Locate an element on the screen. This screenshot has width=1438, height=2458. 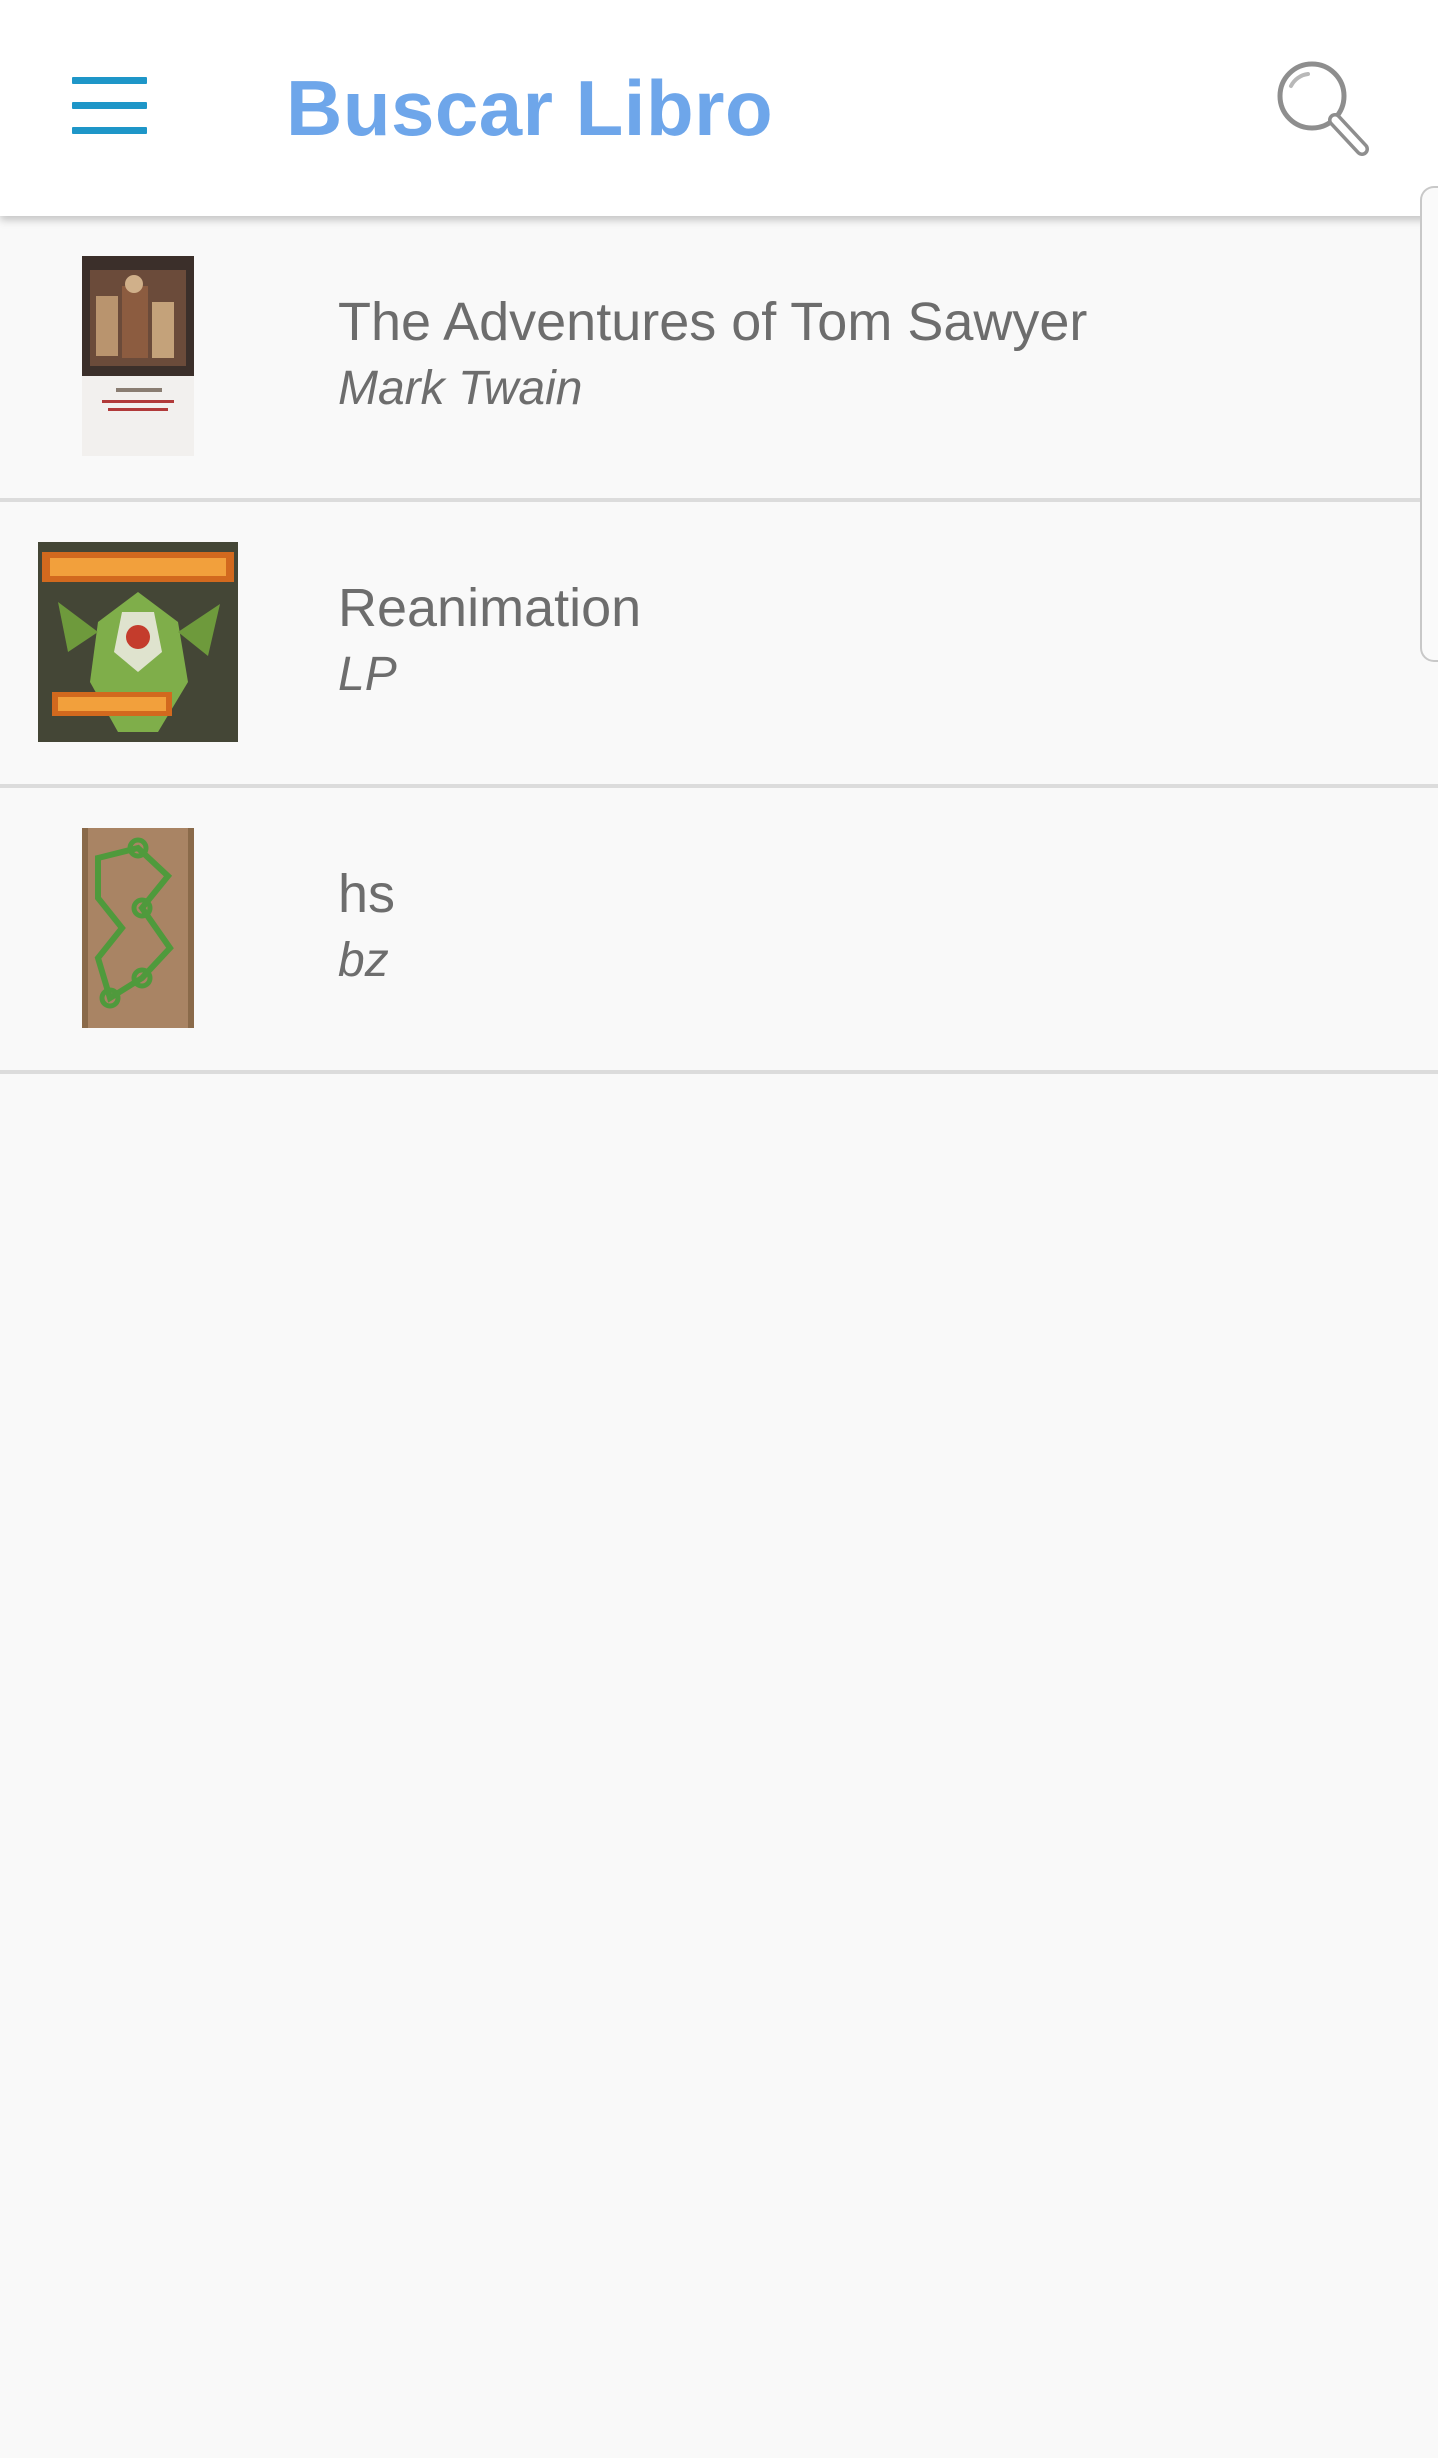
list-item: The Adventures of Tom Sawyer Mark Twain is located at coordinates (719, 359).